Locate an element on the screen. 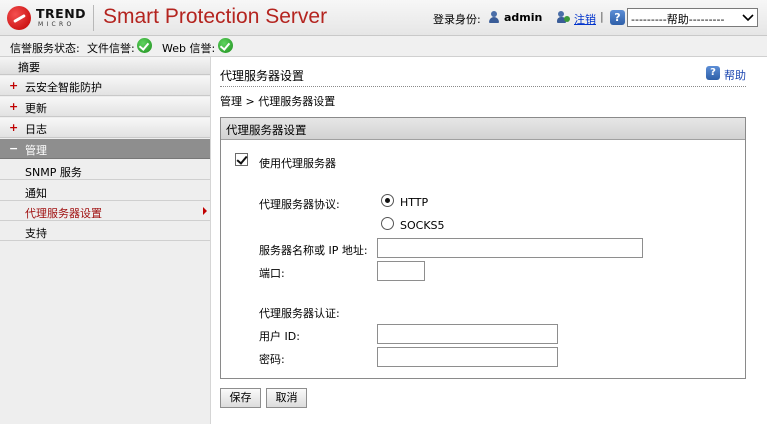  breadcrumb: 管理 > 代理服务器设置 is located at coordinates (278, 101).